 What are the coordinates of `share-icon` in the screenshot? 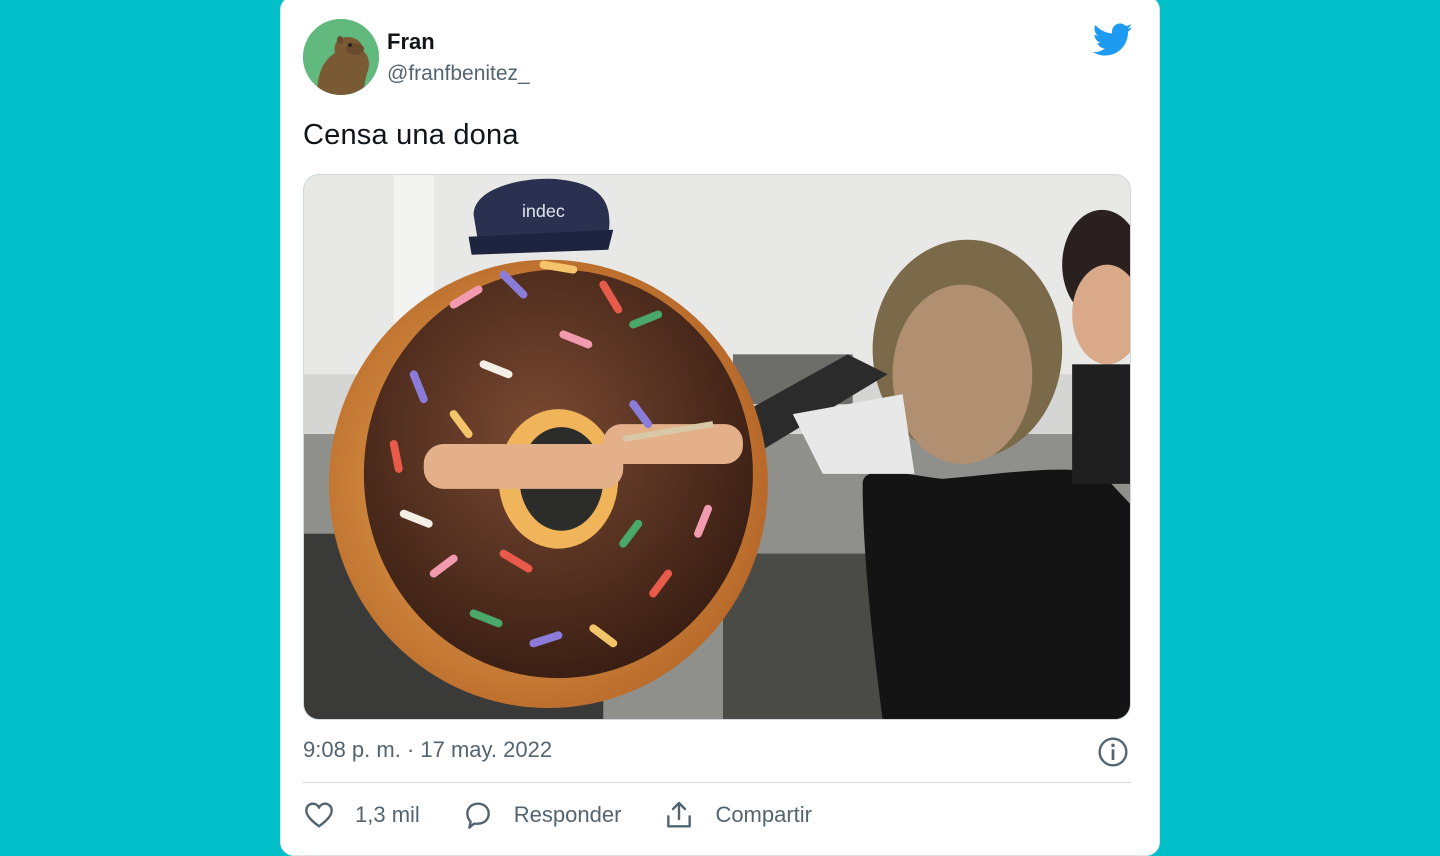 It's located at (679, 814).